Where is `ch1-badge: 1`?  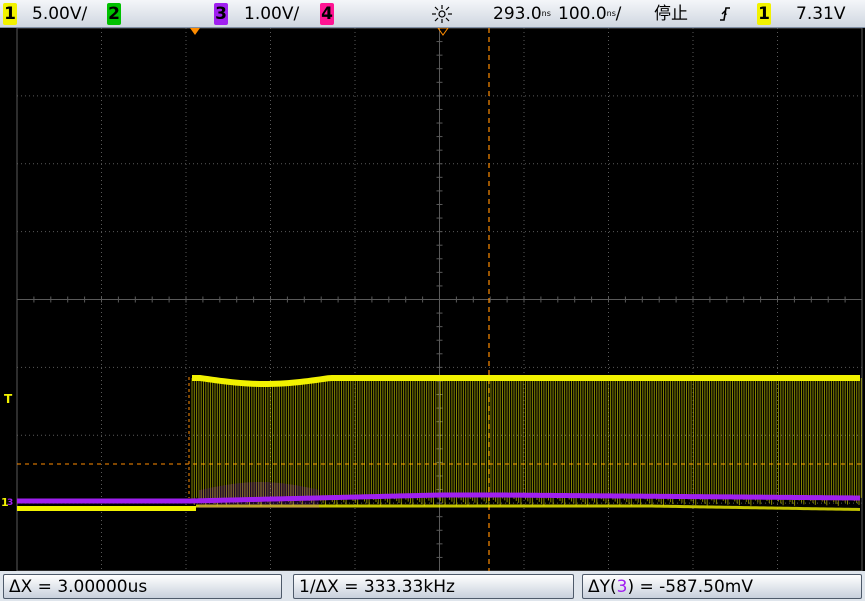
ch1-badge: 1 is located at coordinates (10, 14).